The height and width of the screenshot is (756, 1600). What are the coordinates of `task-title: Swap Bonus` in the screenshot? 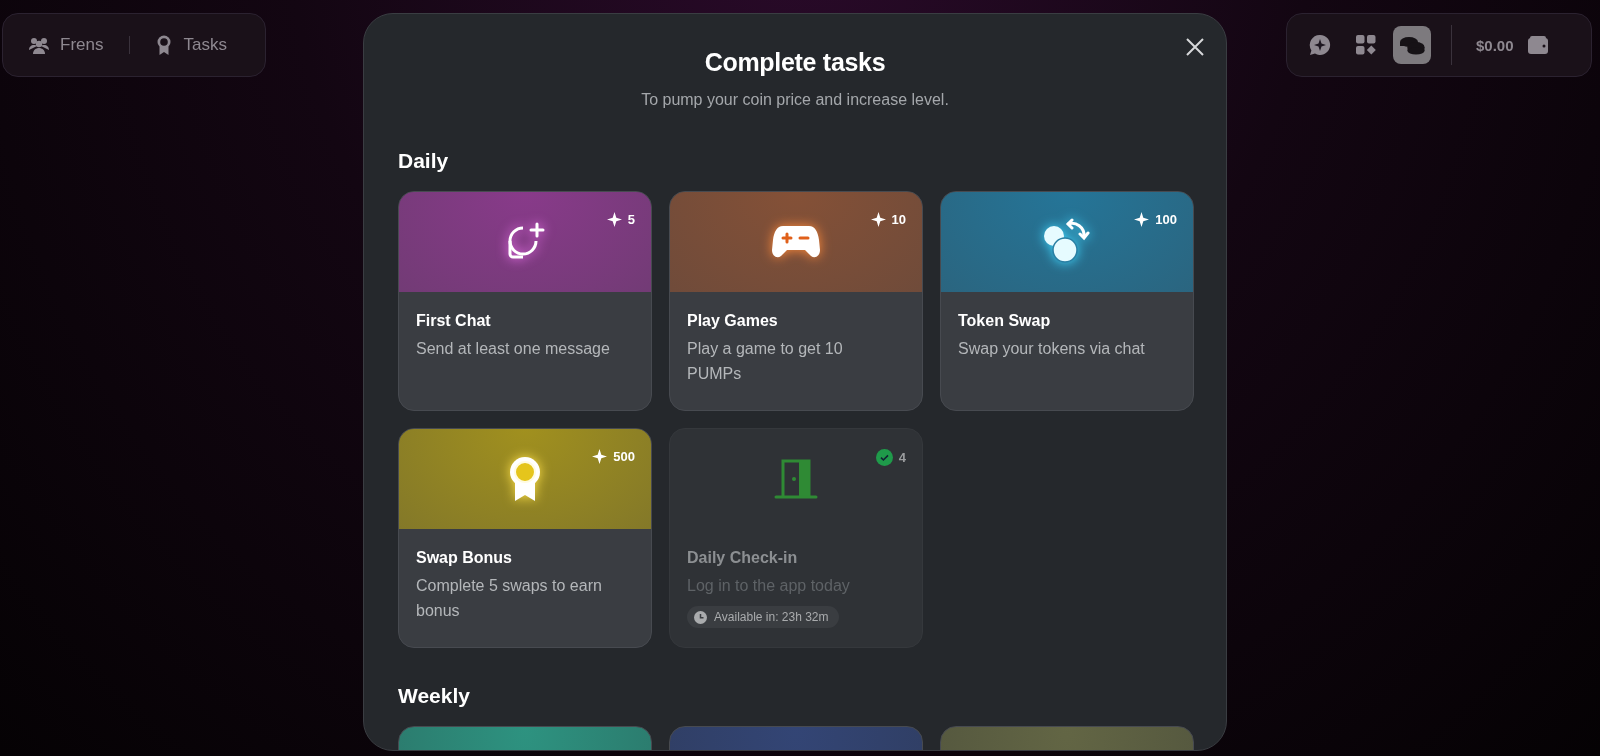 It's located at (464, 558).